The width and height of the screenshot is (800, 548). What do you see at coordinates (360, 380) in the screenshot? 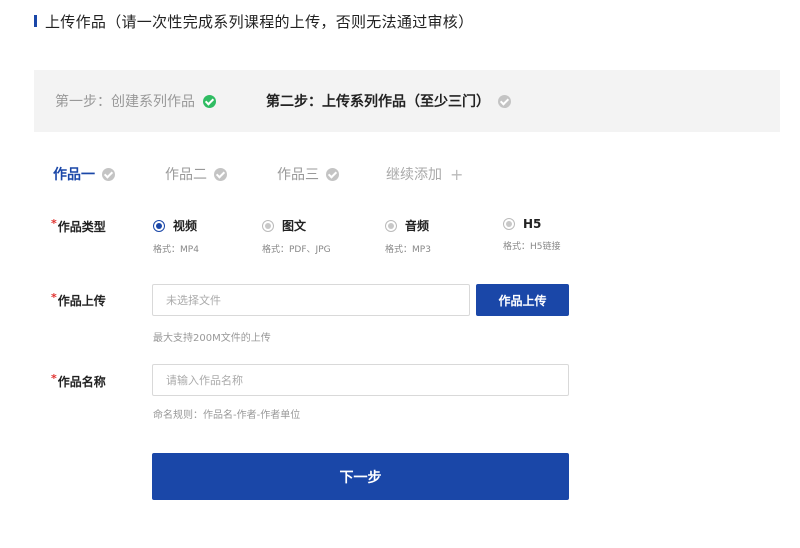
I see `work-name-input: 请输入作品名称` at bounding box center [360, 380].